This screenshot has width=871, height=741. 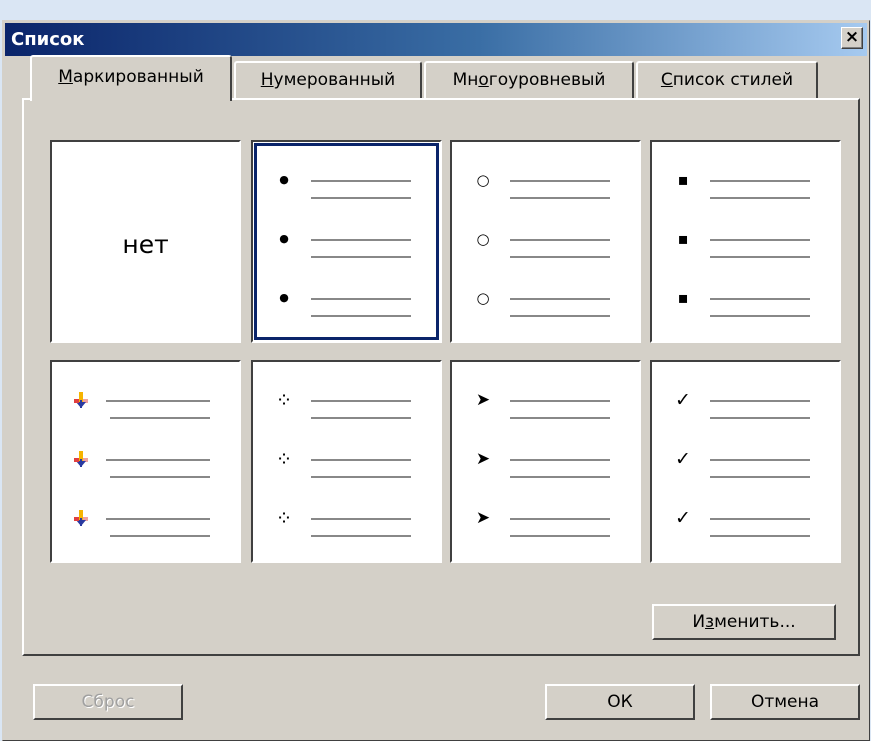 What do you see at coordinates (785, 702) in the screenshot?
I see `cancel-button: Отмена` at bounding box center [785, 702].